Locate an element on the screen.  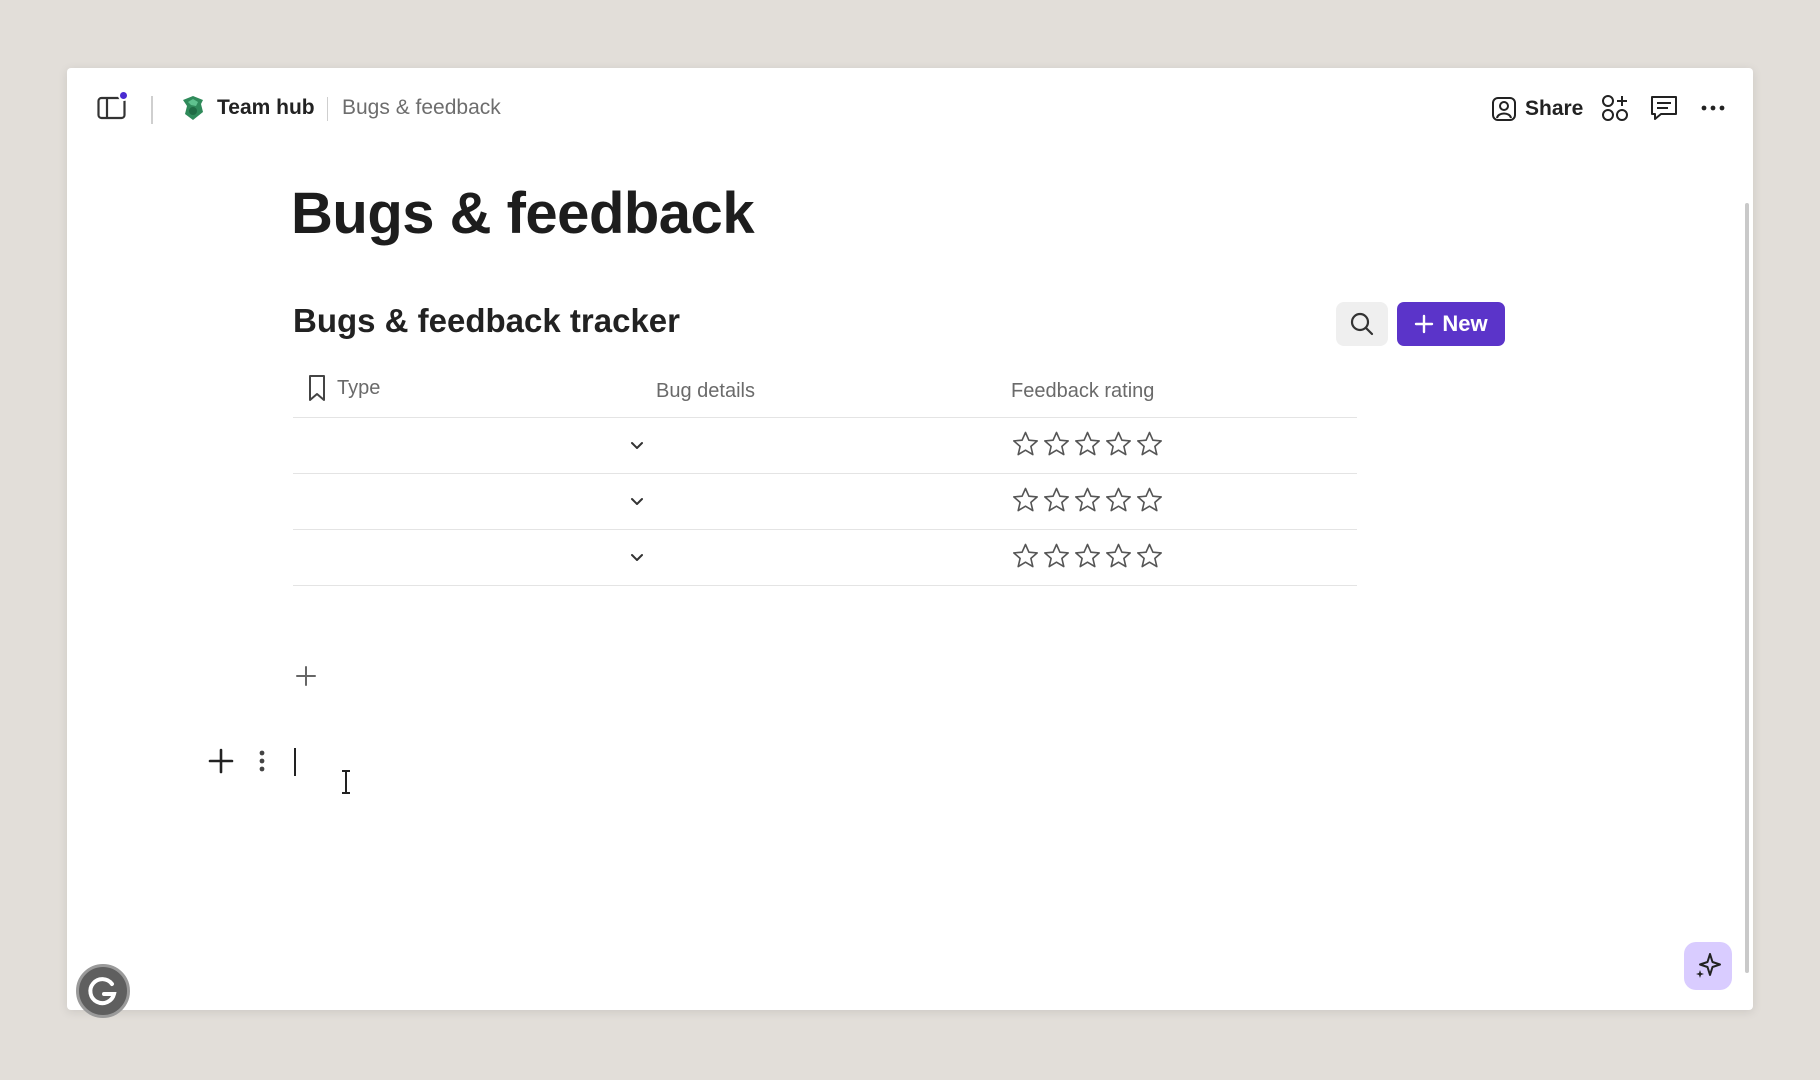
breadcrumb-page: Bugs & feedback is located at coordinates (421, 108).